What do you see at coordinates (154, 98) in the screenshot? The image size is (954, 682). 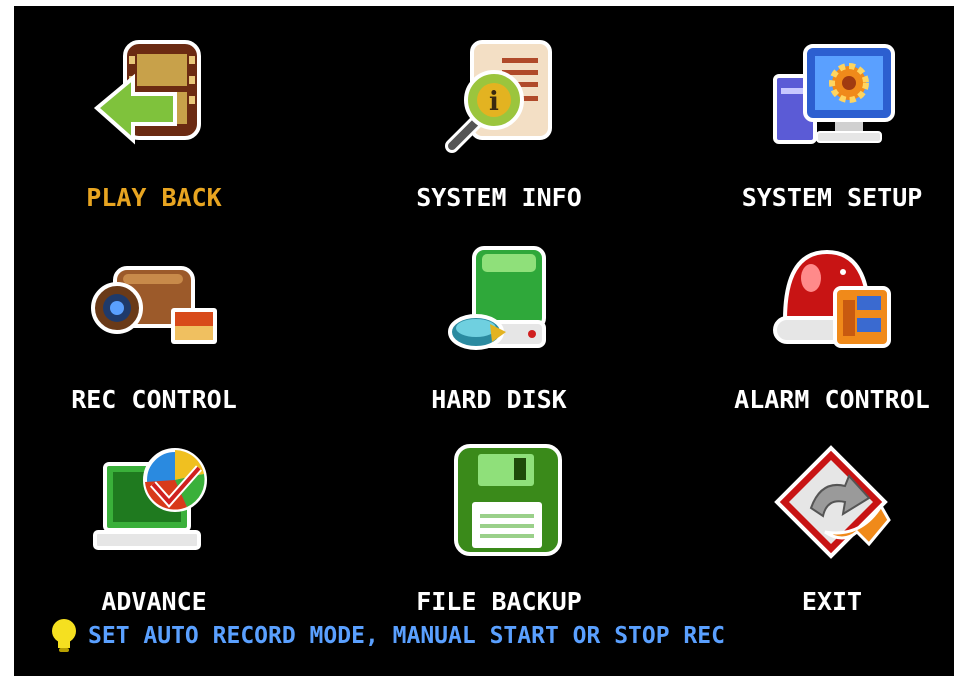 I see `playback-icon` at bounding box center [154, 98].